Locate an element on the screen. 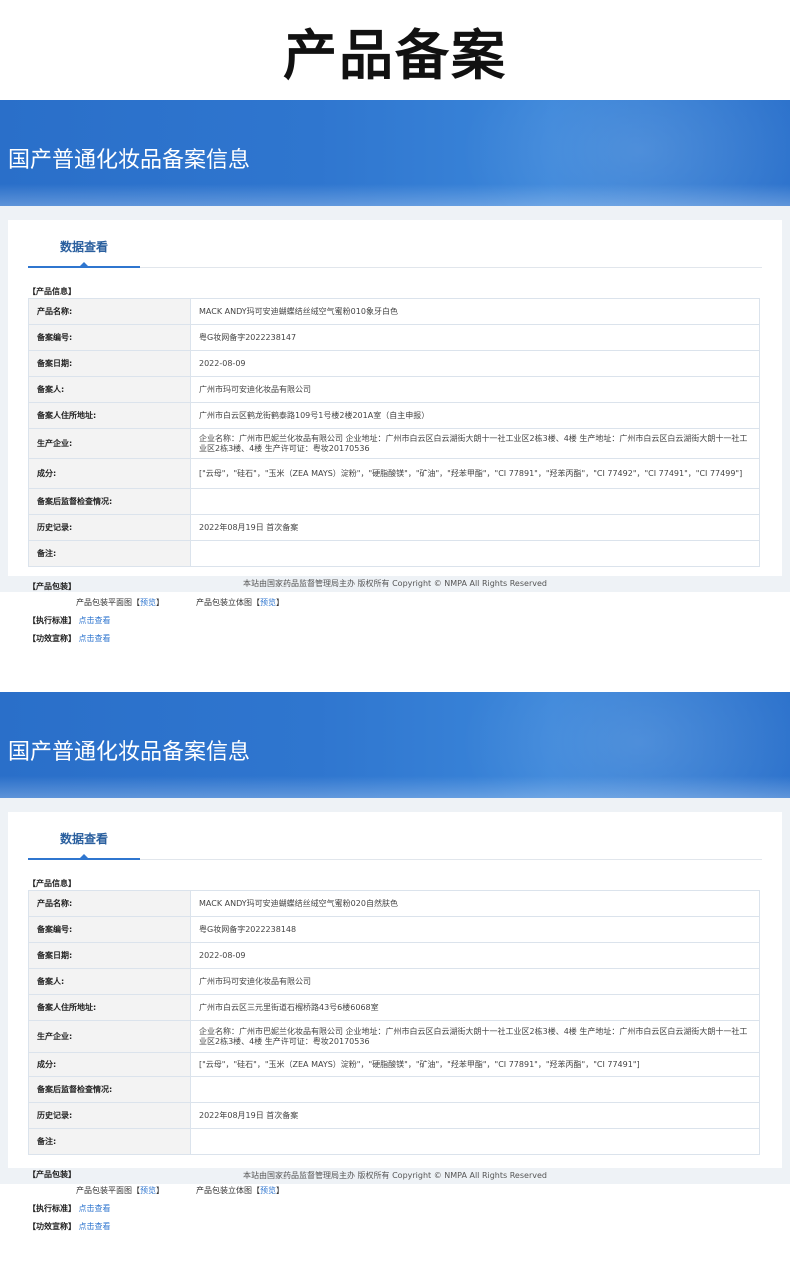 The height and width of the screenshot is (1278, 790). table-row: 备案编号: 粤G妆网备字2022238148 is located at coordinates (394, 929).